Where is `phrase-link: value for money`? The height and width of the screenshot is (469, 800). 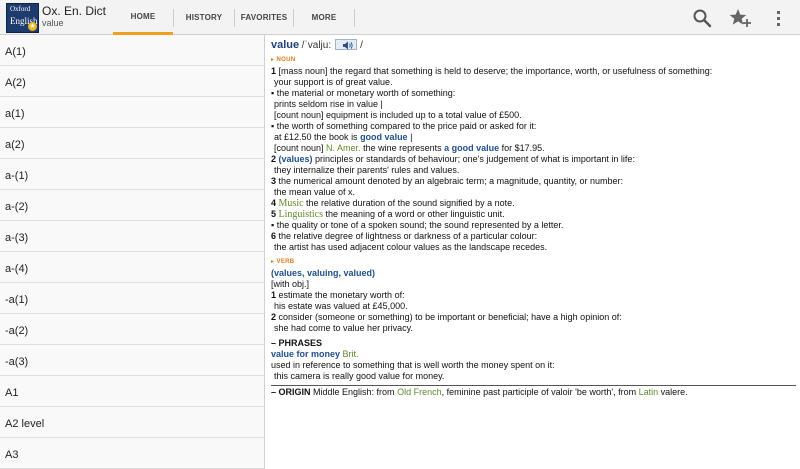 phrase-link: value for money is located at coordinates (305, 354).